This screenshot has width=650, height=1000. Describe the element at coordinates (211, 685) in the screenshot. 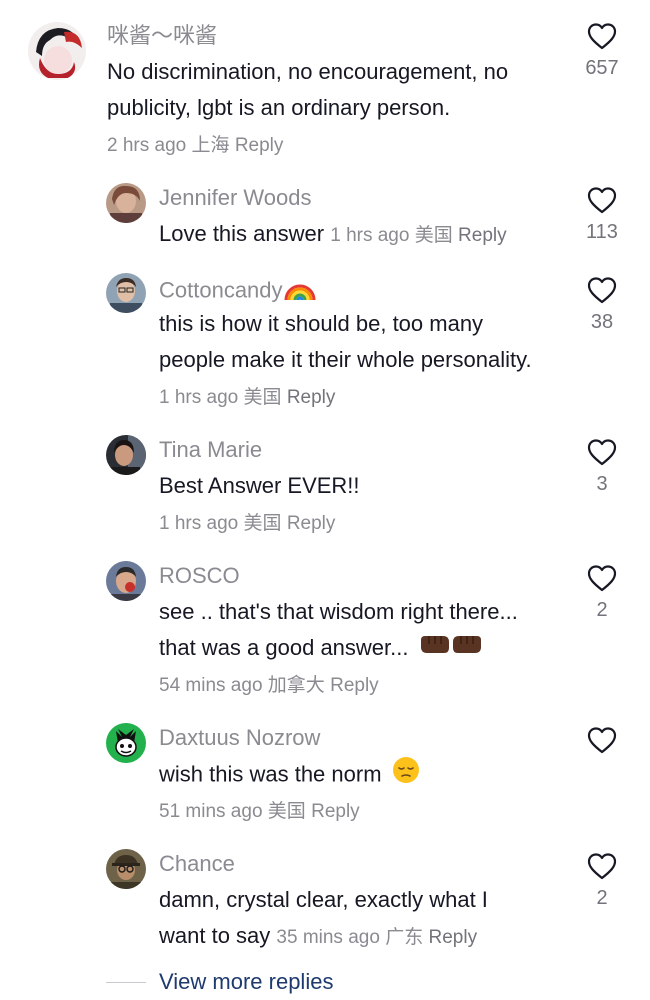

I see `reply-time: 54 mins ago` at that location.